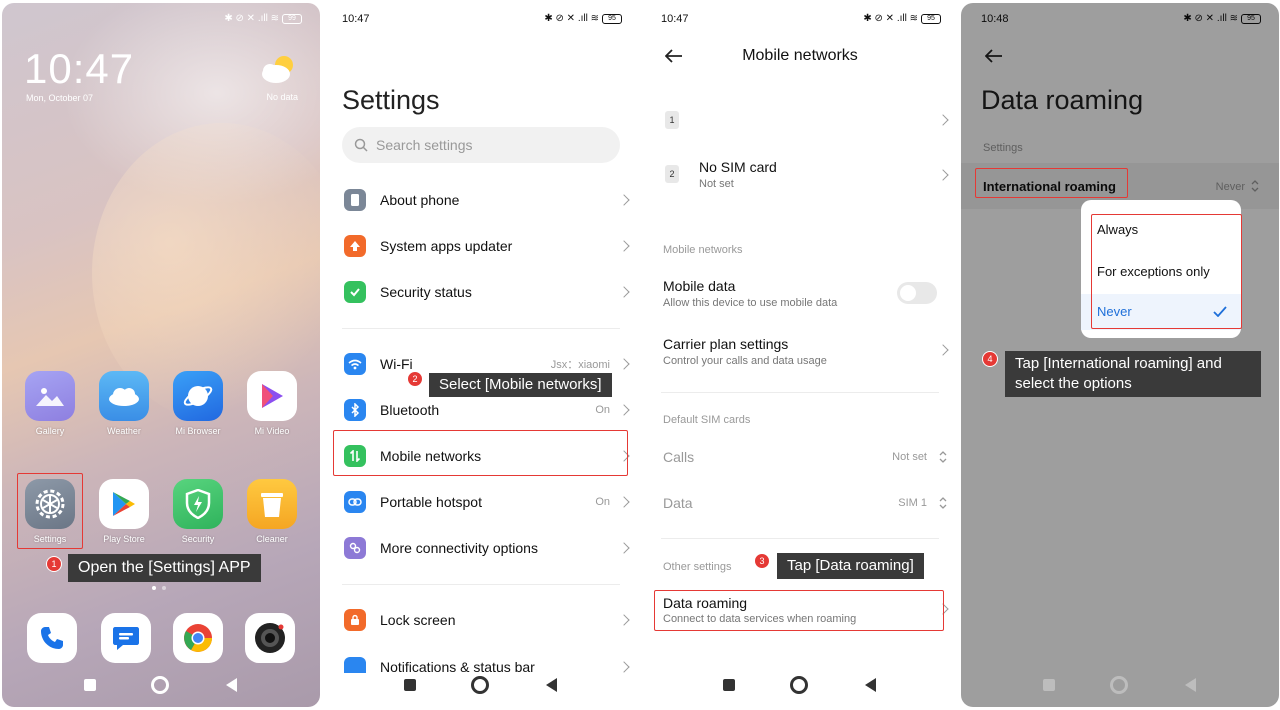 This screenshot has width=1280, height=710. What do you see at coordinates (481, 145) in the screenshot?
I see `search-input: Search settings` at bounding box center [481, 145].